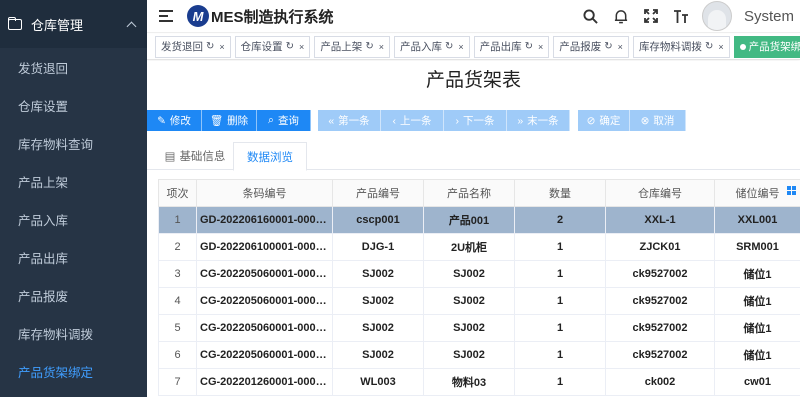 The width and height of the screenshot is (800, 397). I want to click on column-settings-icon, so click(791, 190).